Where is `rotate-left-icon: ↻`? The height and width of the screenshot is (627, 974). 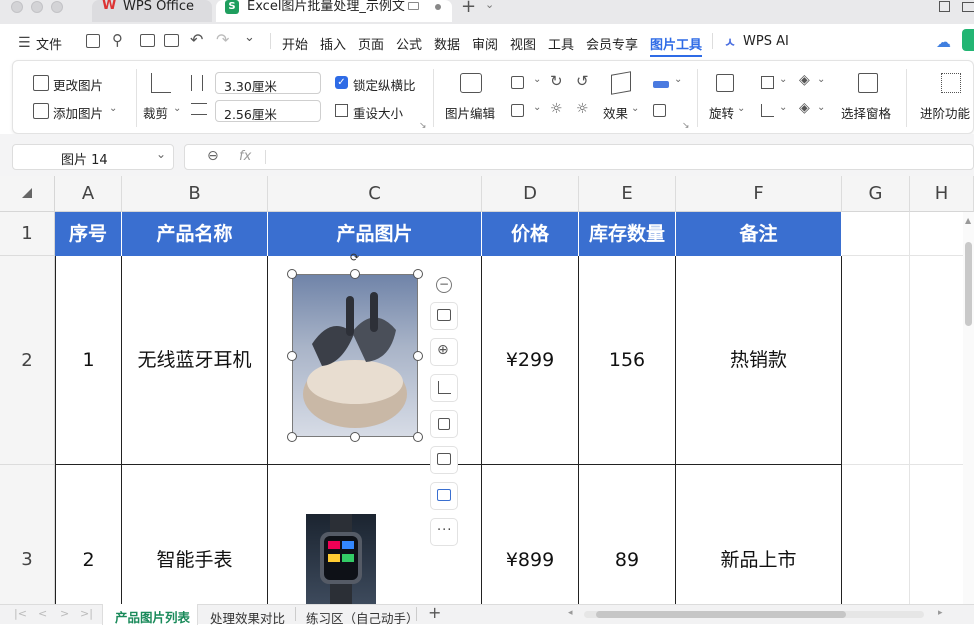
rotate-left-icon: ↻ is located at coordinates (556, 81).